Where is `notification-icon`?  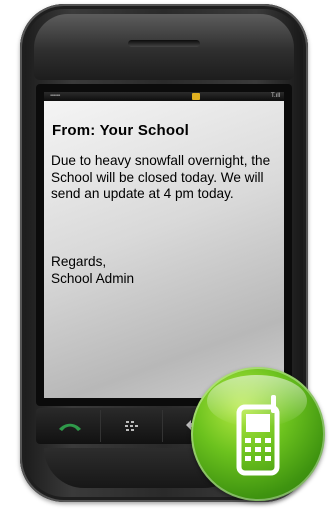 notification-icon is located at coordinates (196, 96).